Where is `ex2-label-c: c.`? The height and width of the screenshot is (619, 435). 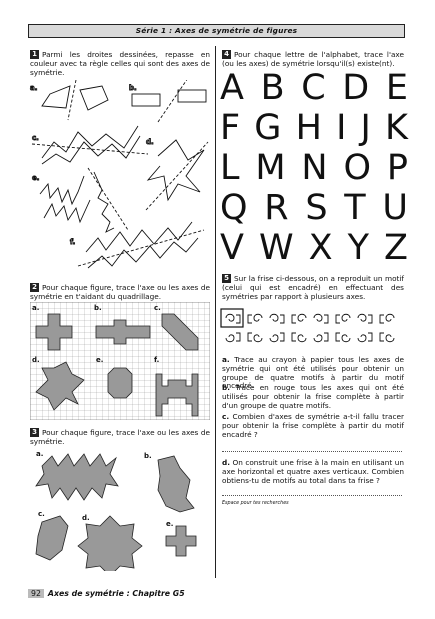 ex2-label-c: c. is located at coordinates (157, 308).